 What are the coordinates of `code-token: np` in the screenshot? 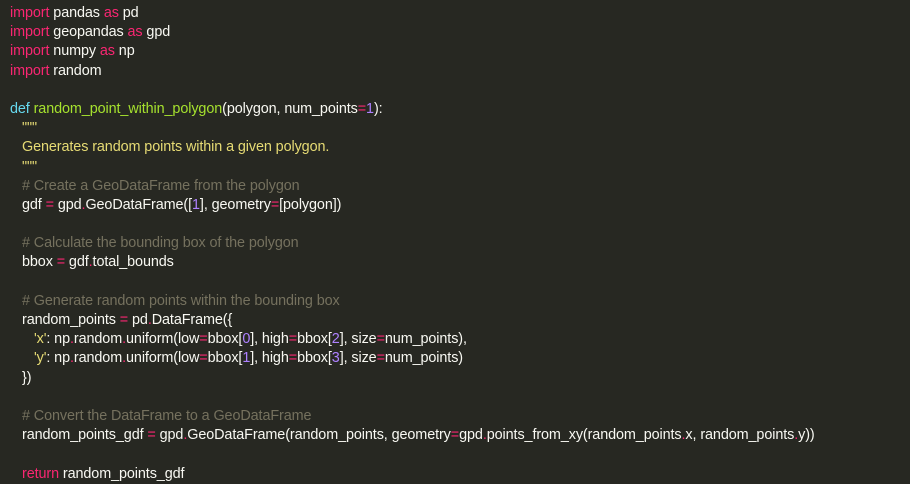 It's located at (124, 51).